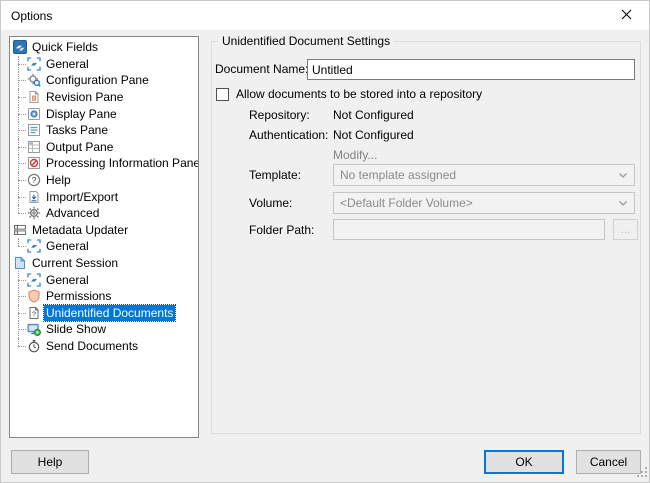  What do you see at coordinates (373, 135) in the screenshot?
I see `authentication-value: Not Configured` at bounding box center [373, 135].